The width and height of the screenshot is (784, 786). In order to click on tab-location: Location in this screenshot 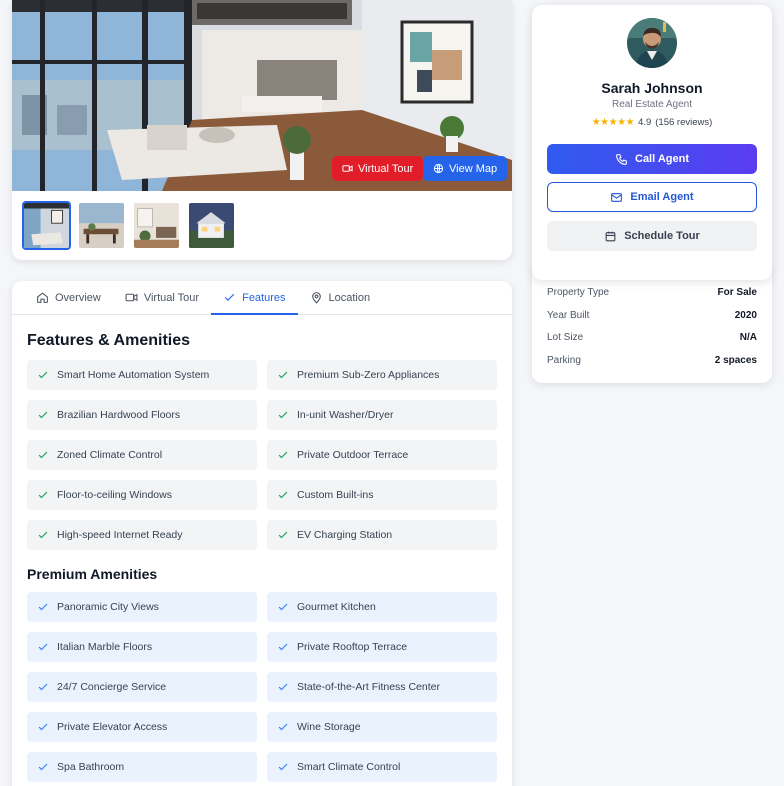, I will do `click(340, 297)`.